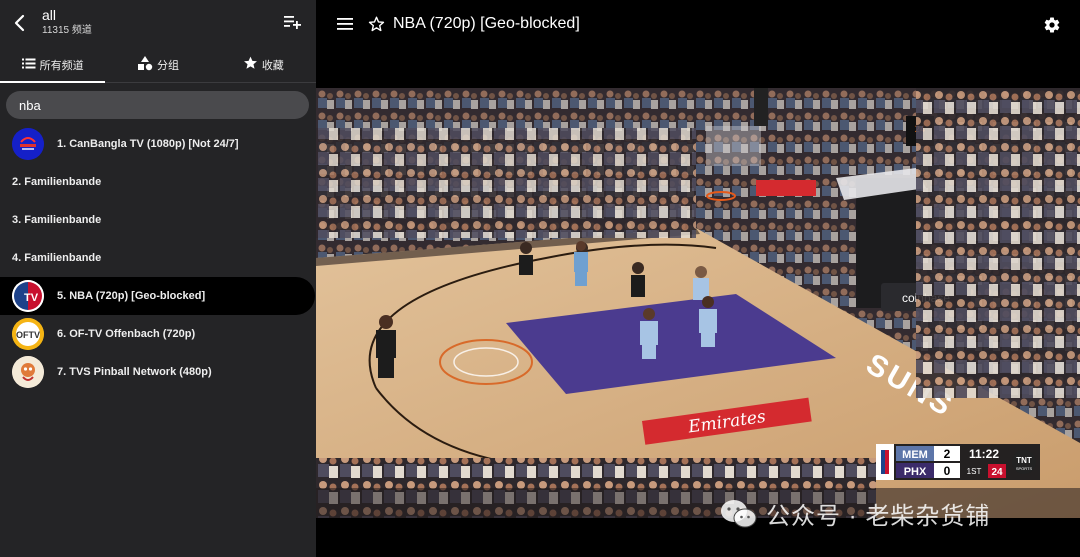 The width and height of the screenshot is (1080, 557). I want to click on shot-clock: 24, so click(997, 472).